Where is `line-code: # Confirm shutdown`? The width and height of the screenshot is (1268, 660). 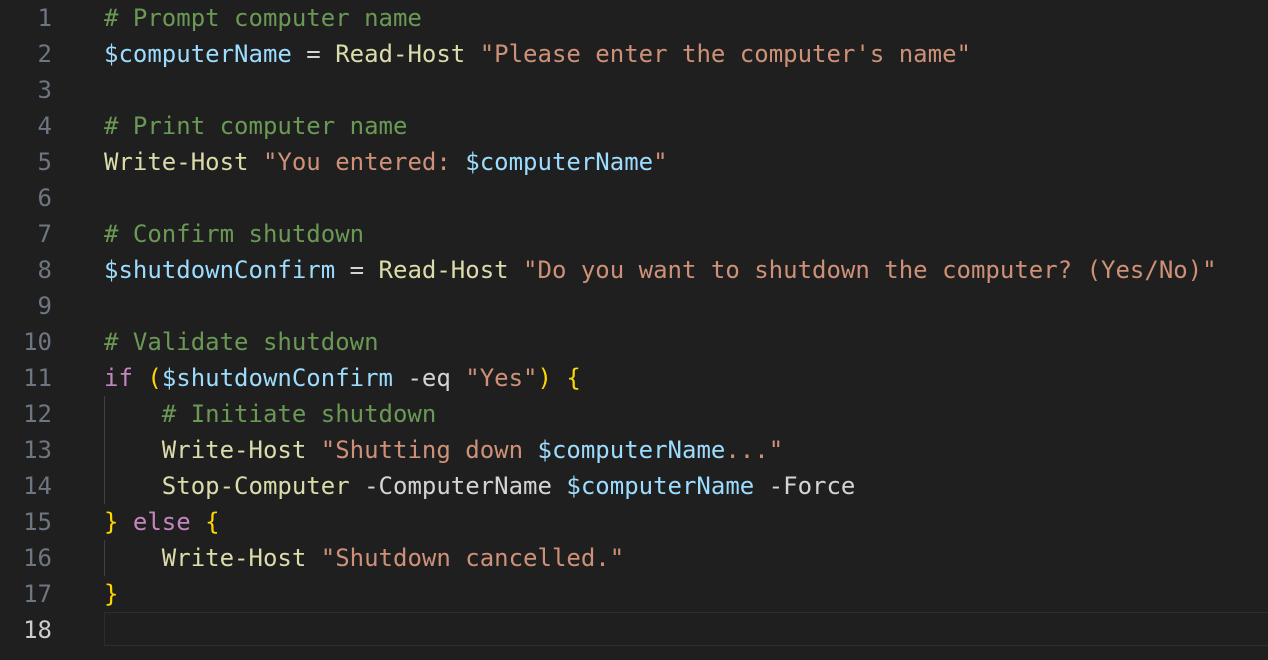 line-code: # Confirm shutdown is located at coordinates (234, 234).